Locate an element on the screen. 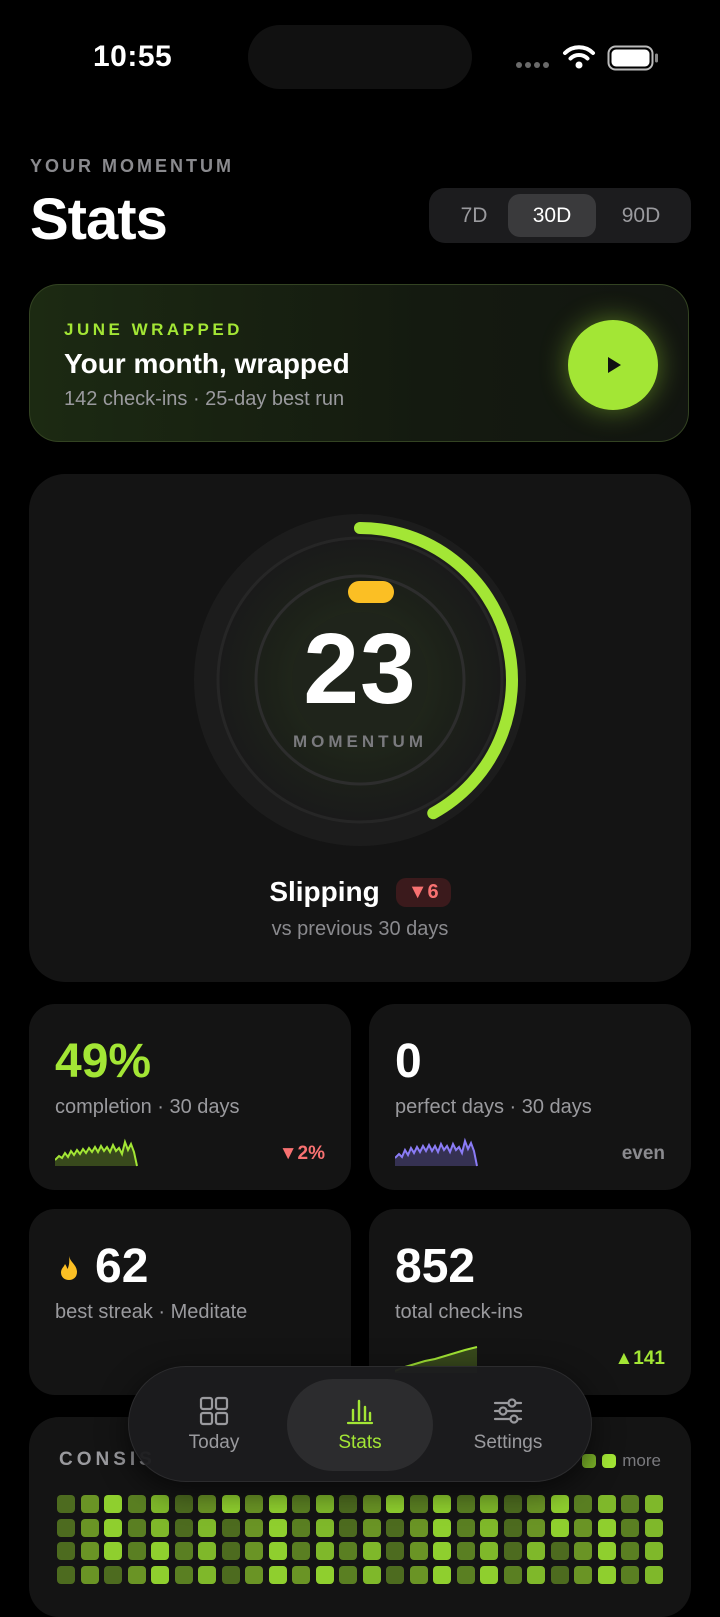 The height and width of the screenshot is (1617, 720). tab-settings: Settings is located at coordinates (508, 1425).